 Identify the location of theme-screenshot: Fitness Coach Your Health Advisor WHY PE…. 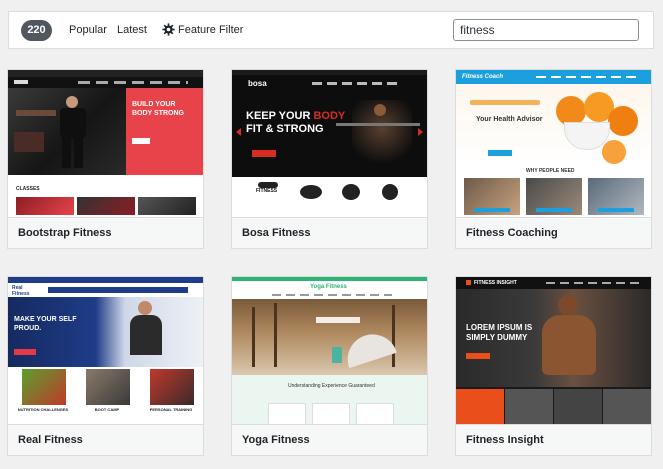
(553, 143).